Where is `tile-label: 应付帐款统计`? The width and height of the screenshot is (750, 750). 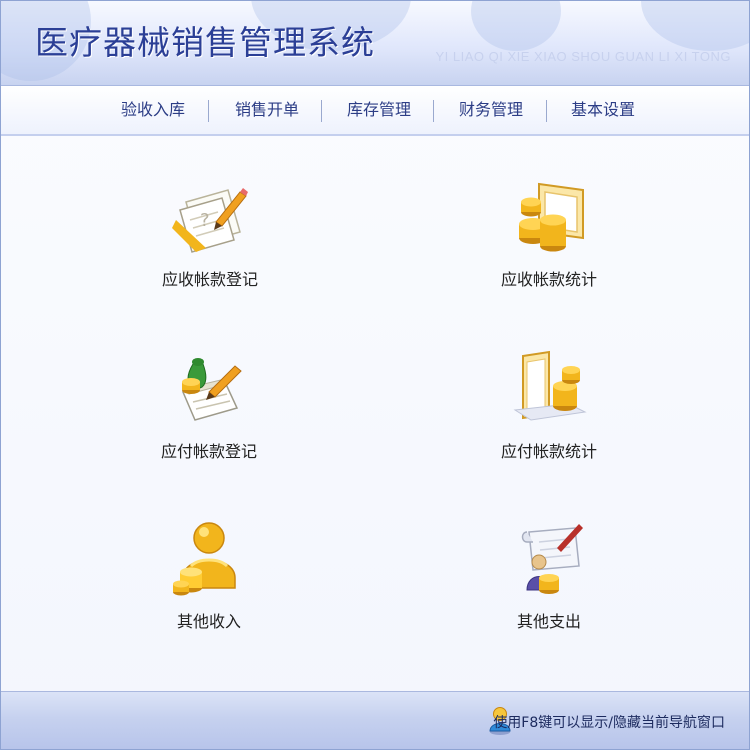
tile-label: 应付帐款统计 is located at coordinates (548, 451).